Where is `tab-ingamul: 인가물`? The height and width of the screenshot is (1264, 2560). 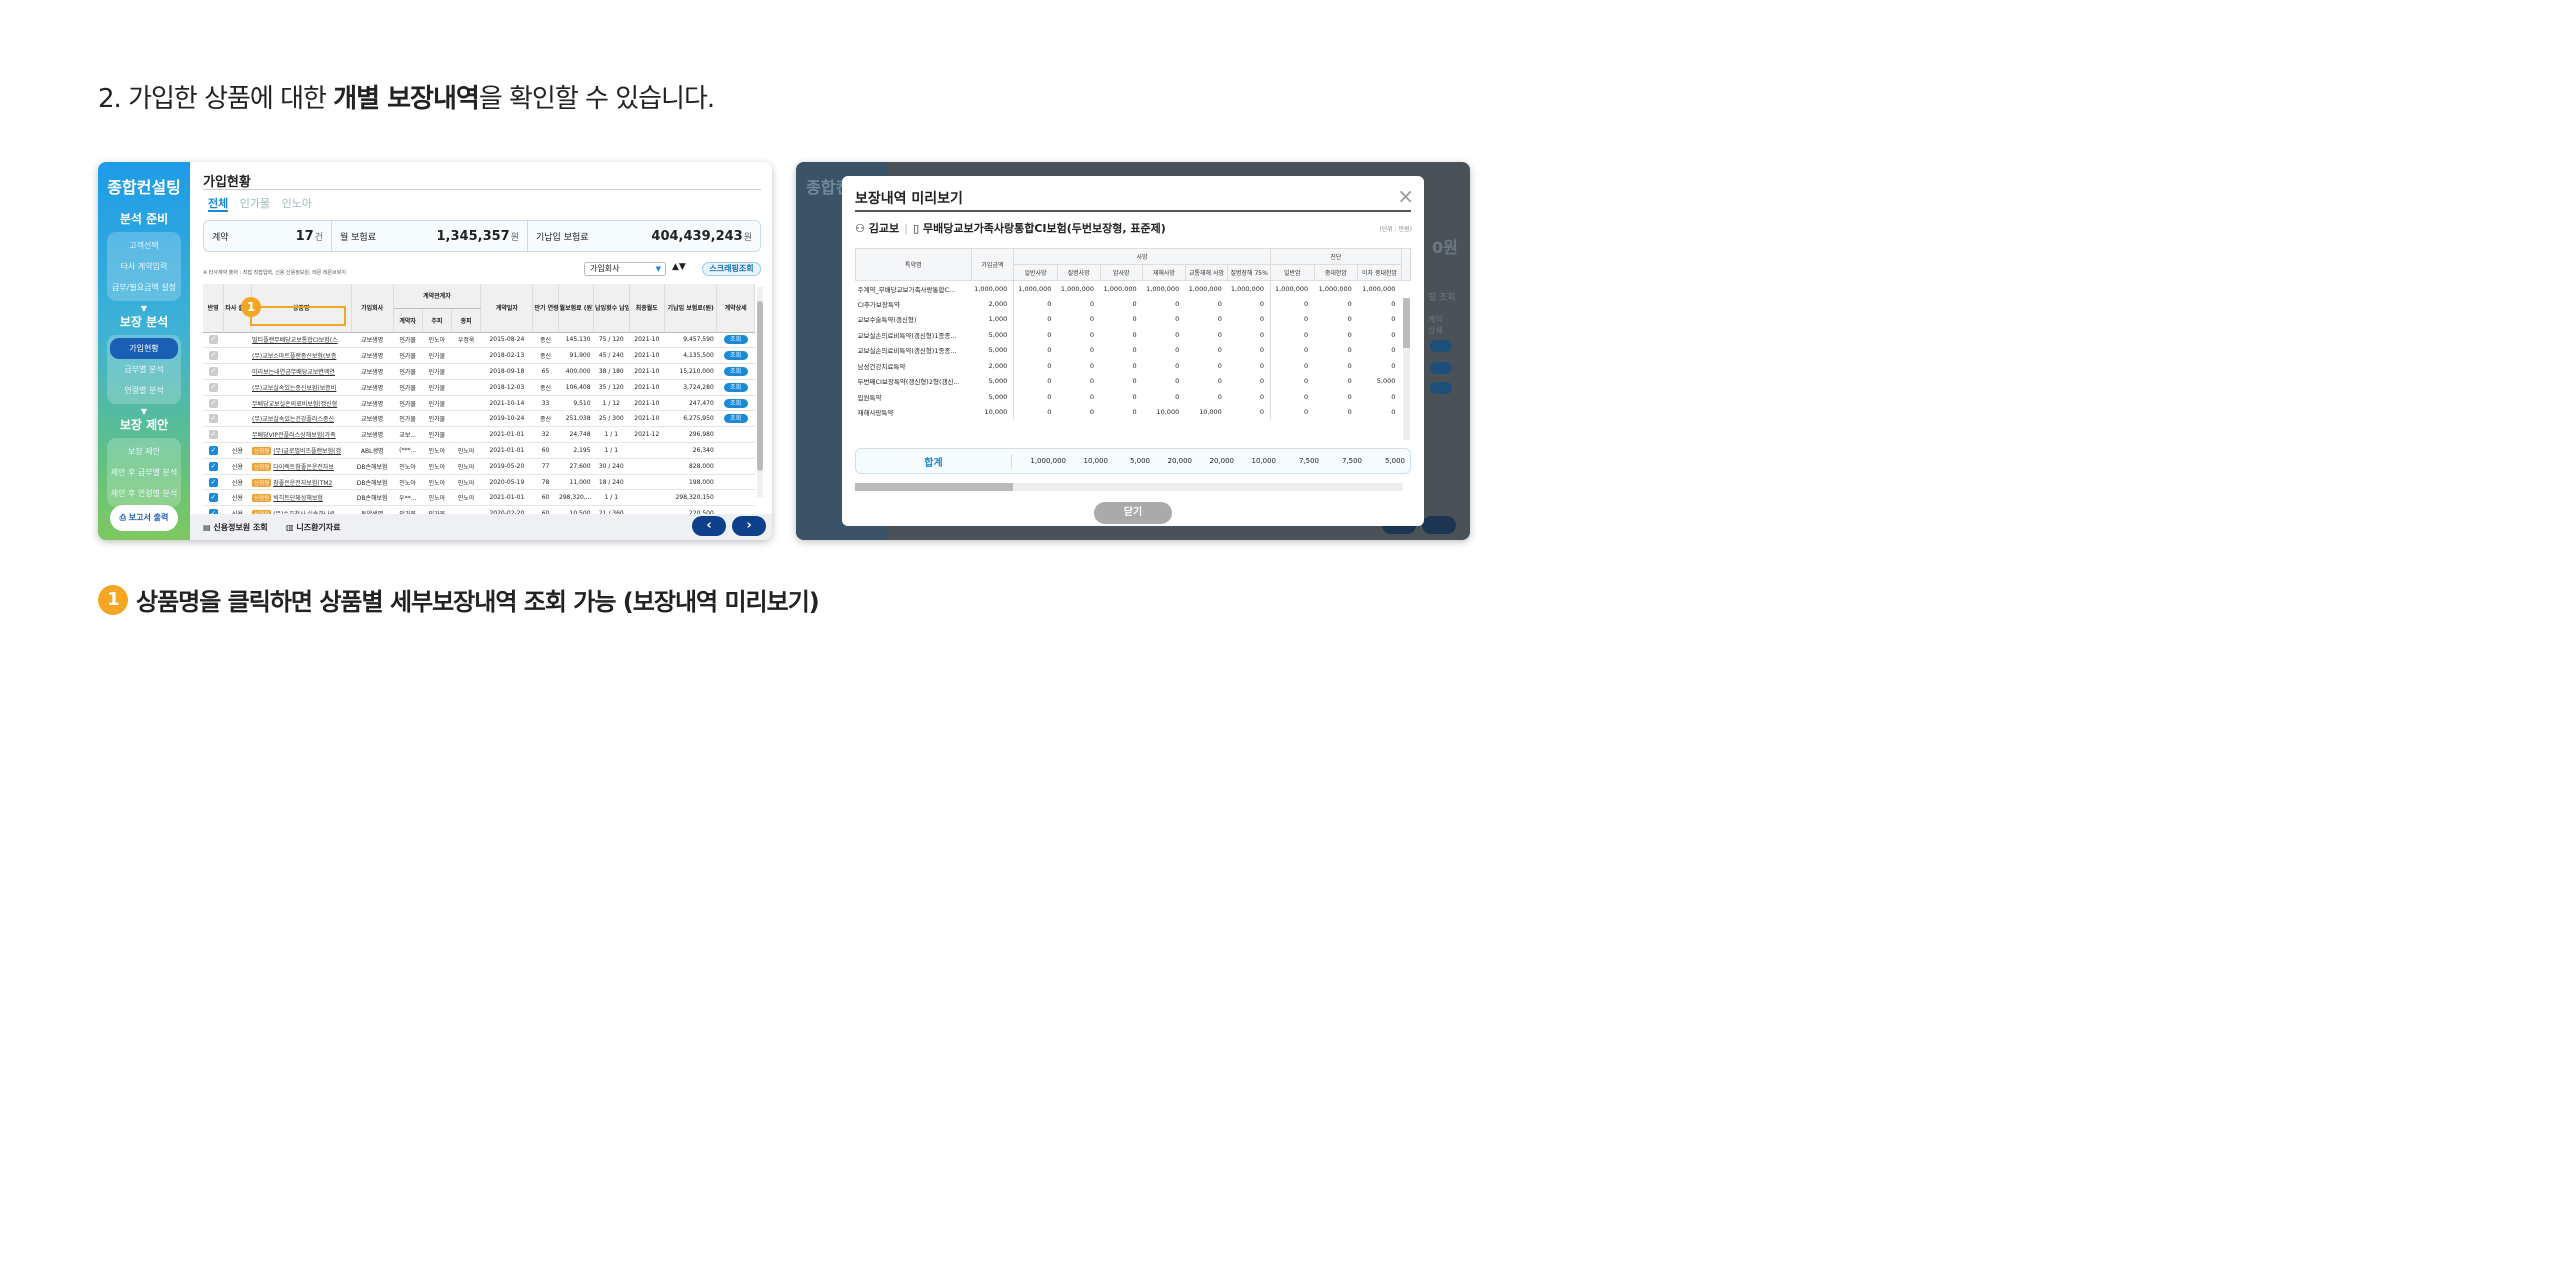 tab-ingamul: 인가물 is located at coordinates (255, 203).